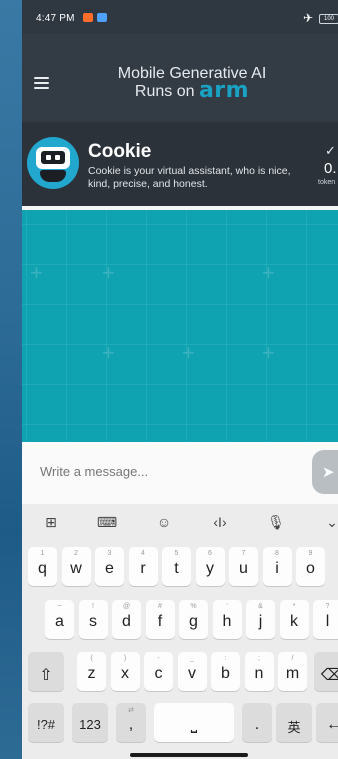 The width and height of the screenshot is (338, 759). Describe the element at coordinates (326, 671) in the screenshot. I see `backspace-key: ⌫` at that location.